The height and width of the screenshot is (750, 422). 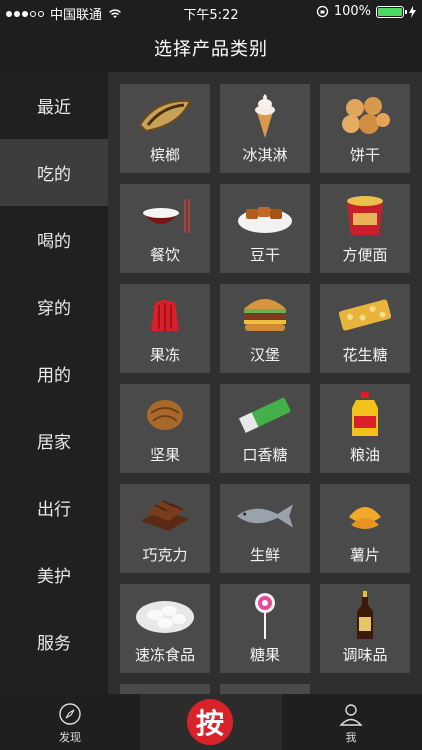 I want to click on category-label: 餐饮, so click(x=164, y=255).